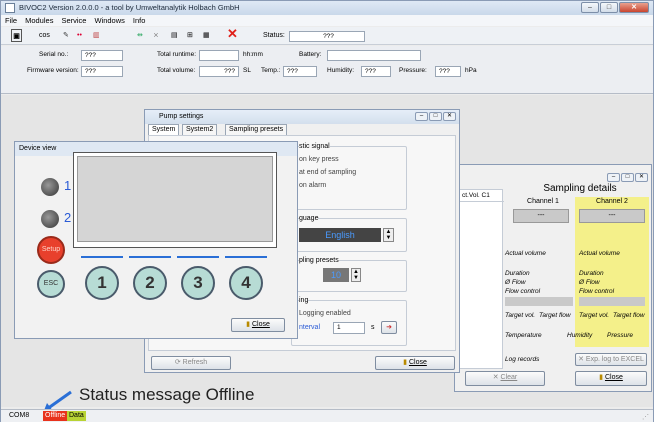 This screenshot has width=654, height=424. Describe the element at coordinates (356, 275) in the screenshot. I see `presets-spinner: ▲ ▼` at that location.